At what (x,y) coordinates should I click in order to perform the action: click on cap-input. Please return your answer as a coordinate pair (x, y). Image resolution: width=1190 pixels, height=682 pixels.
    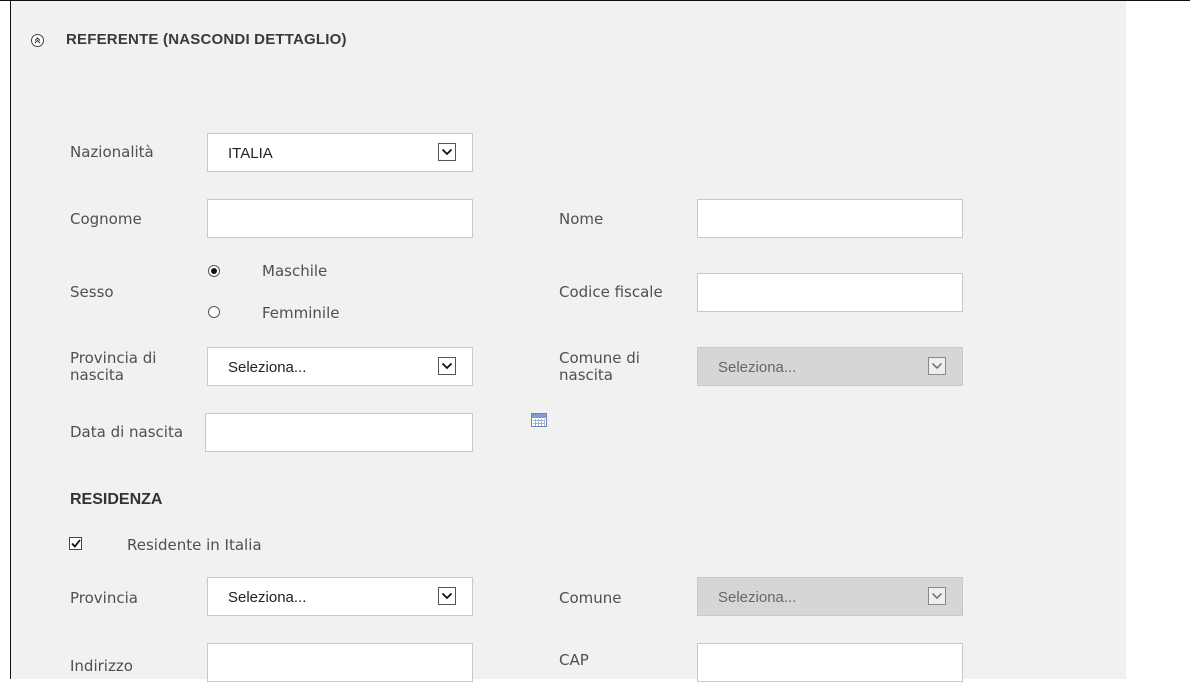
    Looking at the image, I should click on (830, 662).